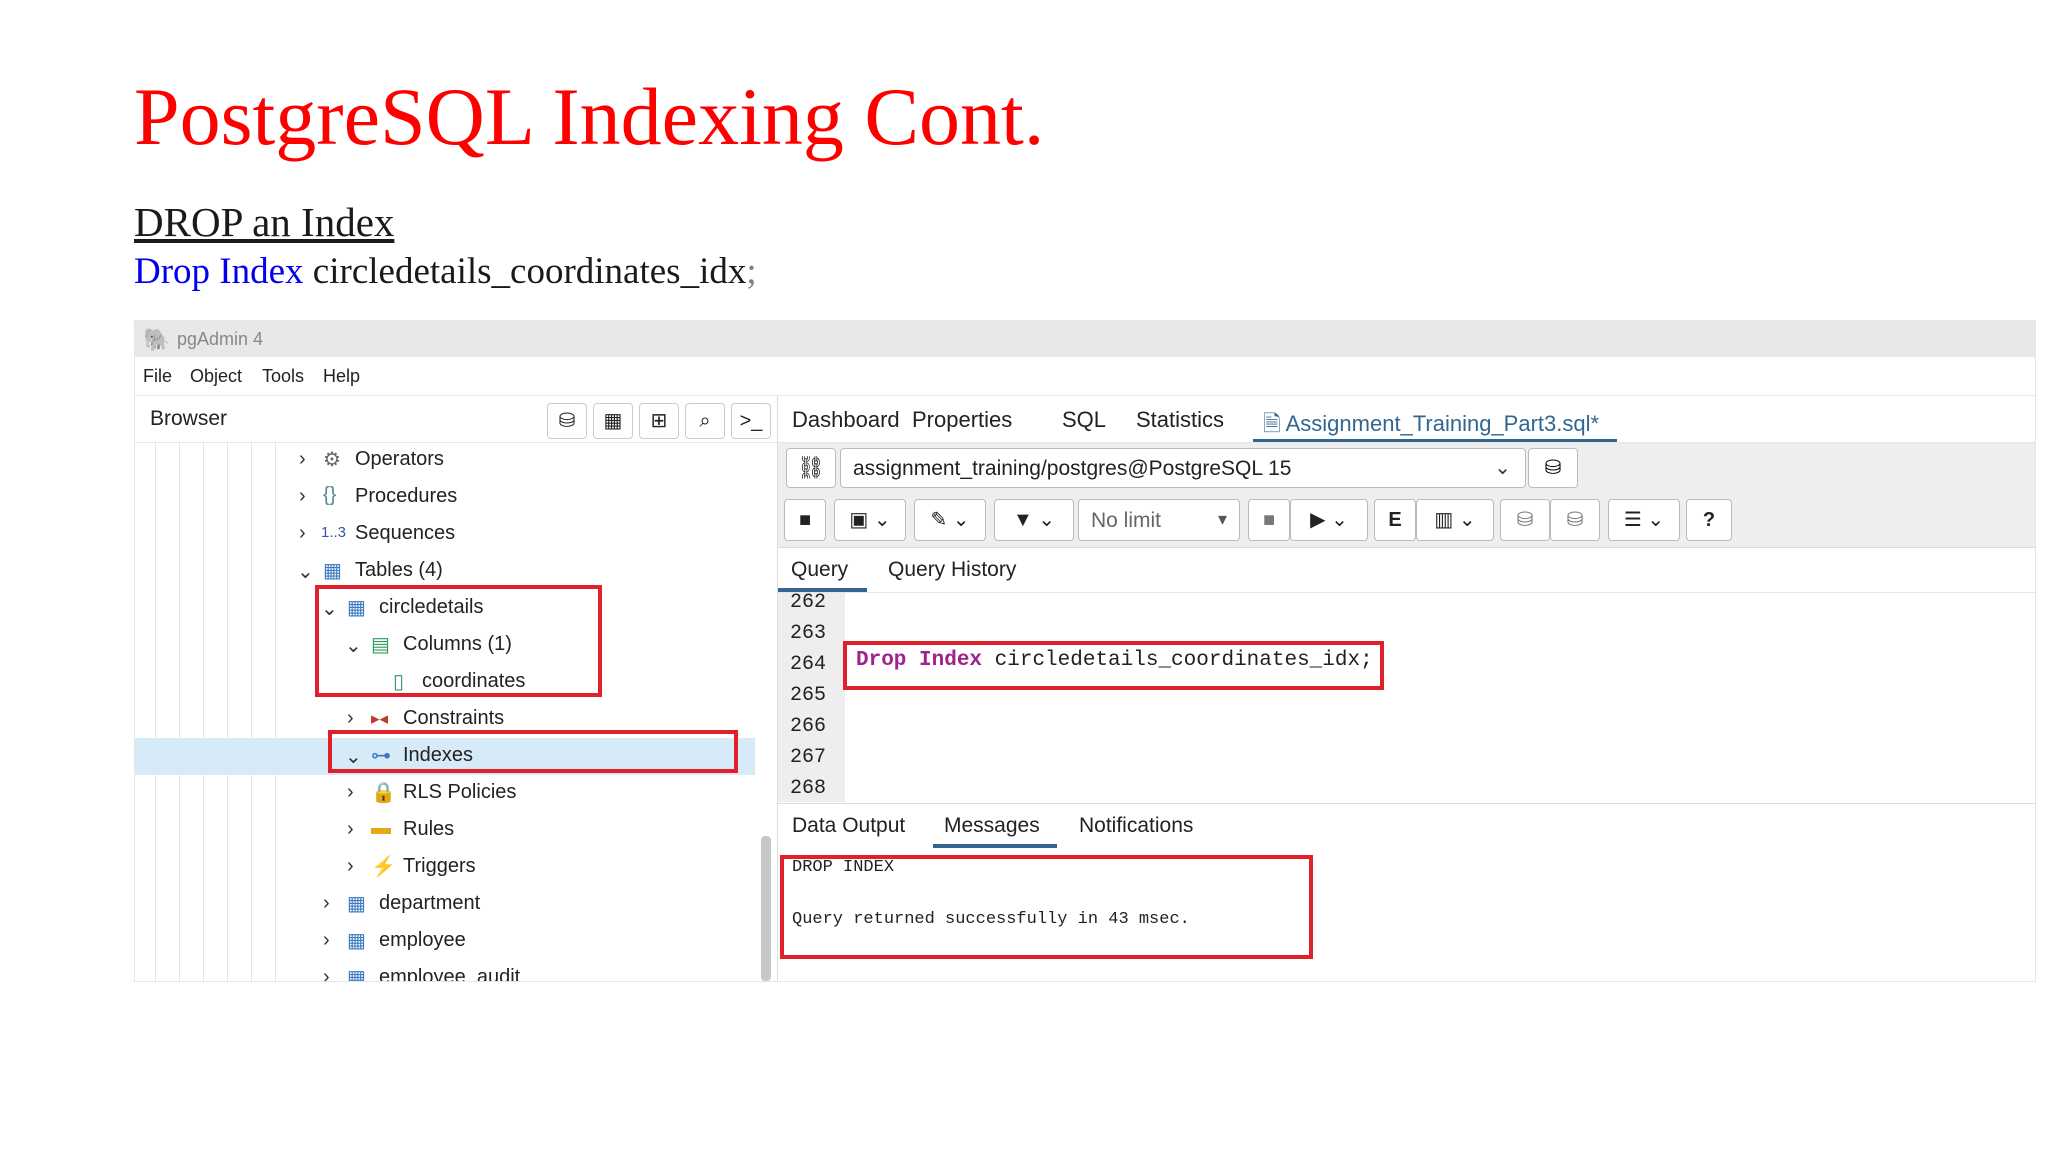  I want to click on tree-item-employee: › ▦ employee, so click(445, 941).